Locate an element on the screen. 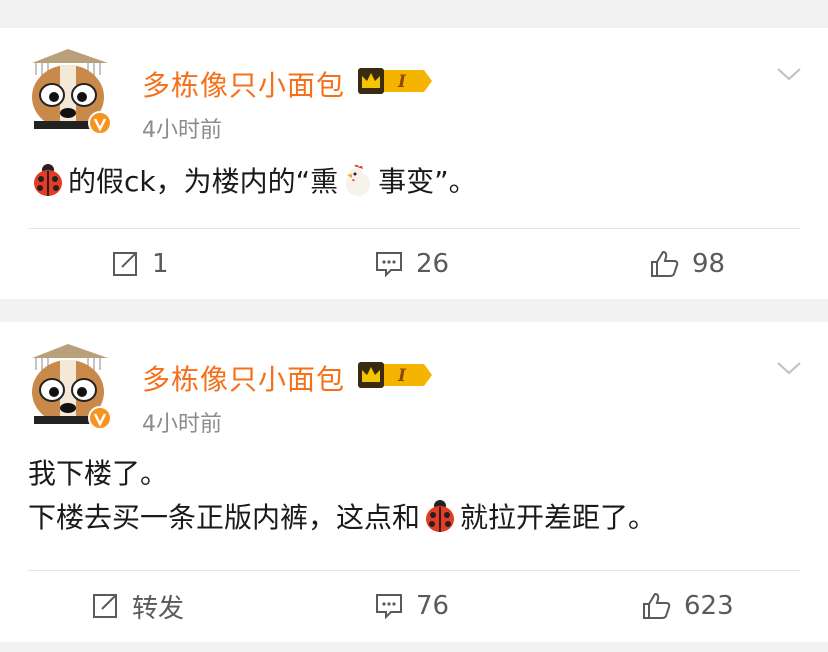 Image resolution: width=828 pixels, height=652 pixels. action-bar: 1 26 98 is located at coordinates (414, 264).